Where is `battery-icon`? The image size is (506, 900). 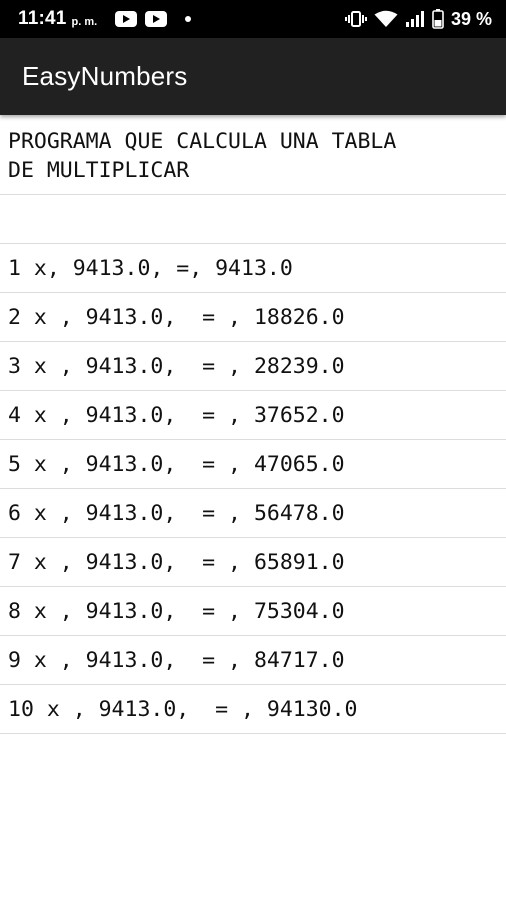 battery-icon is located at coordinates (438, 19).